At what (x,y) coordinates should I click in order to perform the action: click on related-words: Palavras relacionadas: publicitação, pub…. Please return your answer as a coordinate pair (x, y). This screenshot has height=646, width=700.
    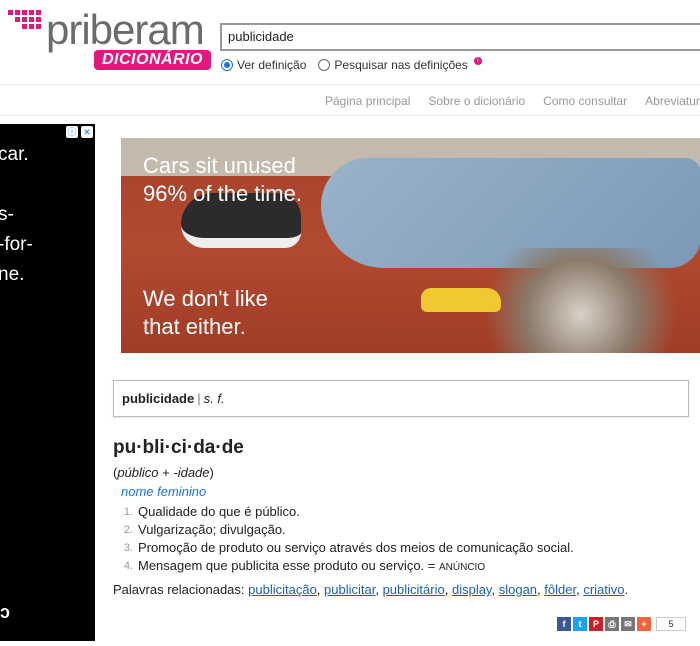
    Looking at the image, I should click on (371, 589).